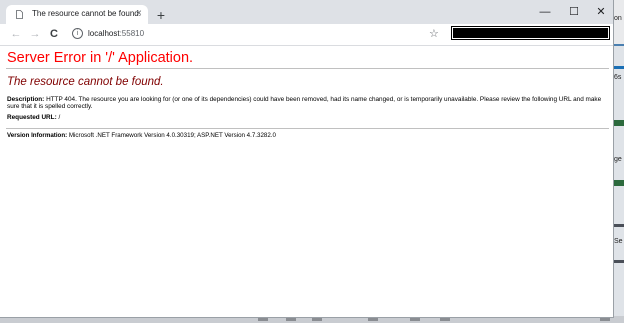 The width and height of the screenshot is (624, 323). What do you see at coordinates (618, 77) in the screenshot?
I see `strip-text: 6s` at bounding box center [618, 77].